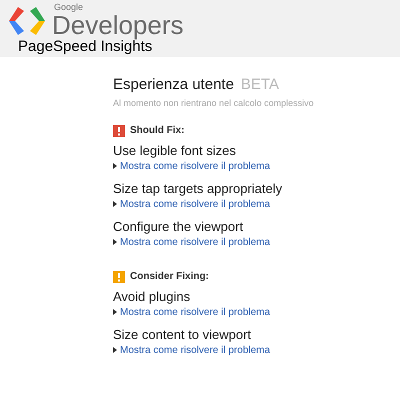 This screenshot has width=400, height=400. What do you see at coordinates (259, 85) in the screenshot?
I see `beta-label: BETA` at bounding box center [259, 85].